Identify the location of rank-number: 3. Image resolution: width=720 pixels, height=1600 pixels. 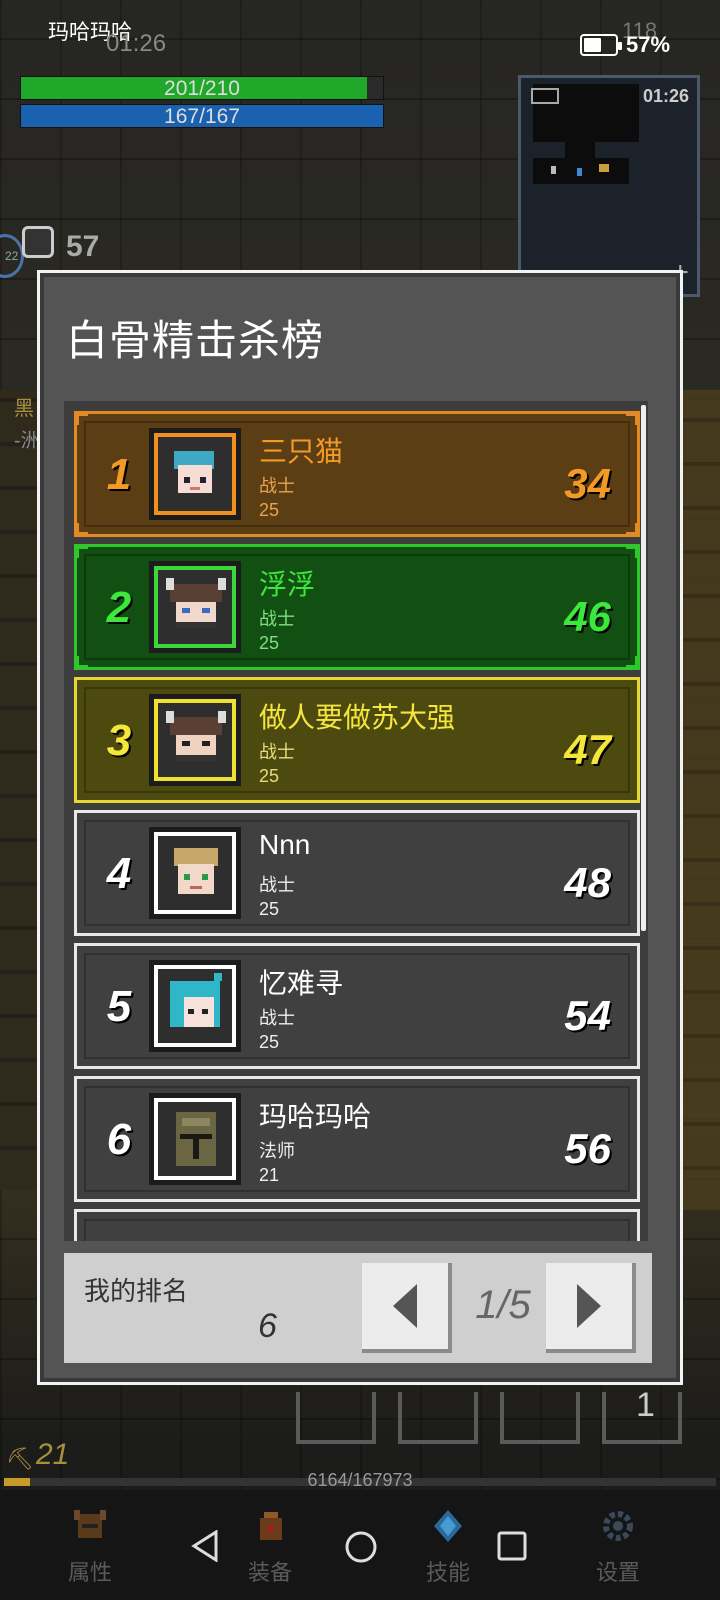
(119, 740).